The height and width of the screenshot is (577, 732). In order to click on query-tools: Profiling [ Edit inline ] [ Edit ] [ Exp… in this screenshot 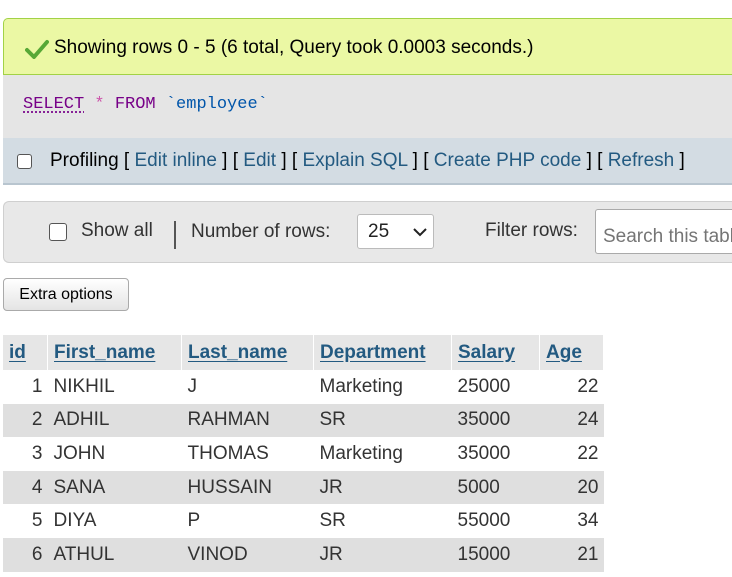, I will do `click(367, 160)`.